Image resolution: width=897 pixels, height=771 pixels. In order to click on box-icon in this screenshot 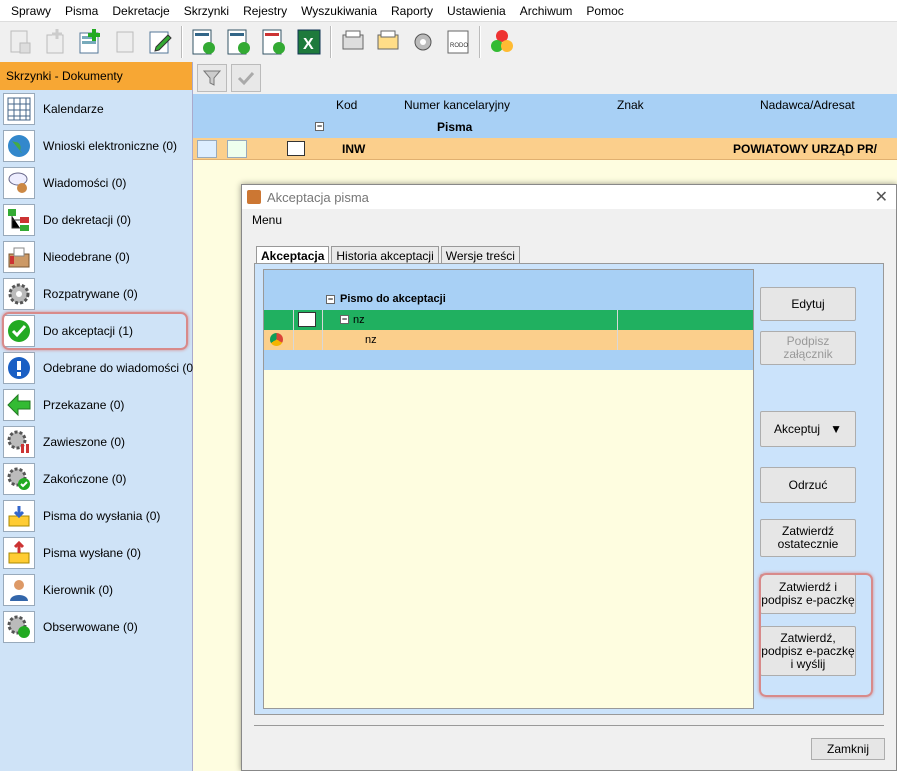, I will do `click(19, 256)`.